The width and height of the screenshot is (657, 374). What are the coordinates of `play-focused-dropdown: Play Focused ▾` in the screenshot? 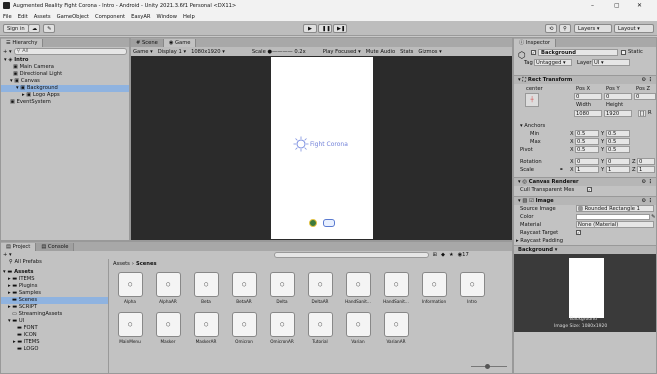 It's located at (342, 52).